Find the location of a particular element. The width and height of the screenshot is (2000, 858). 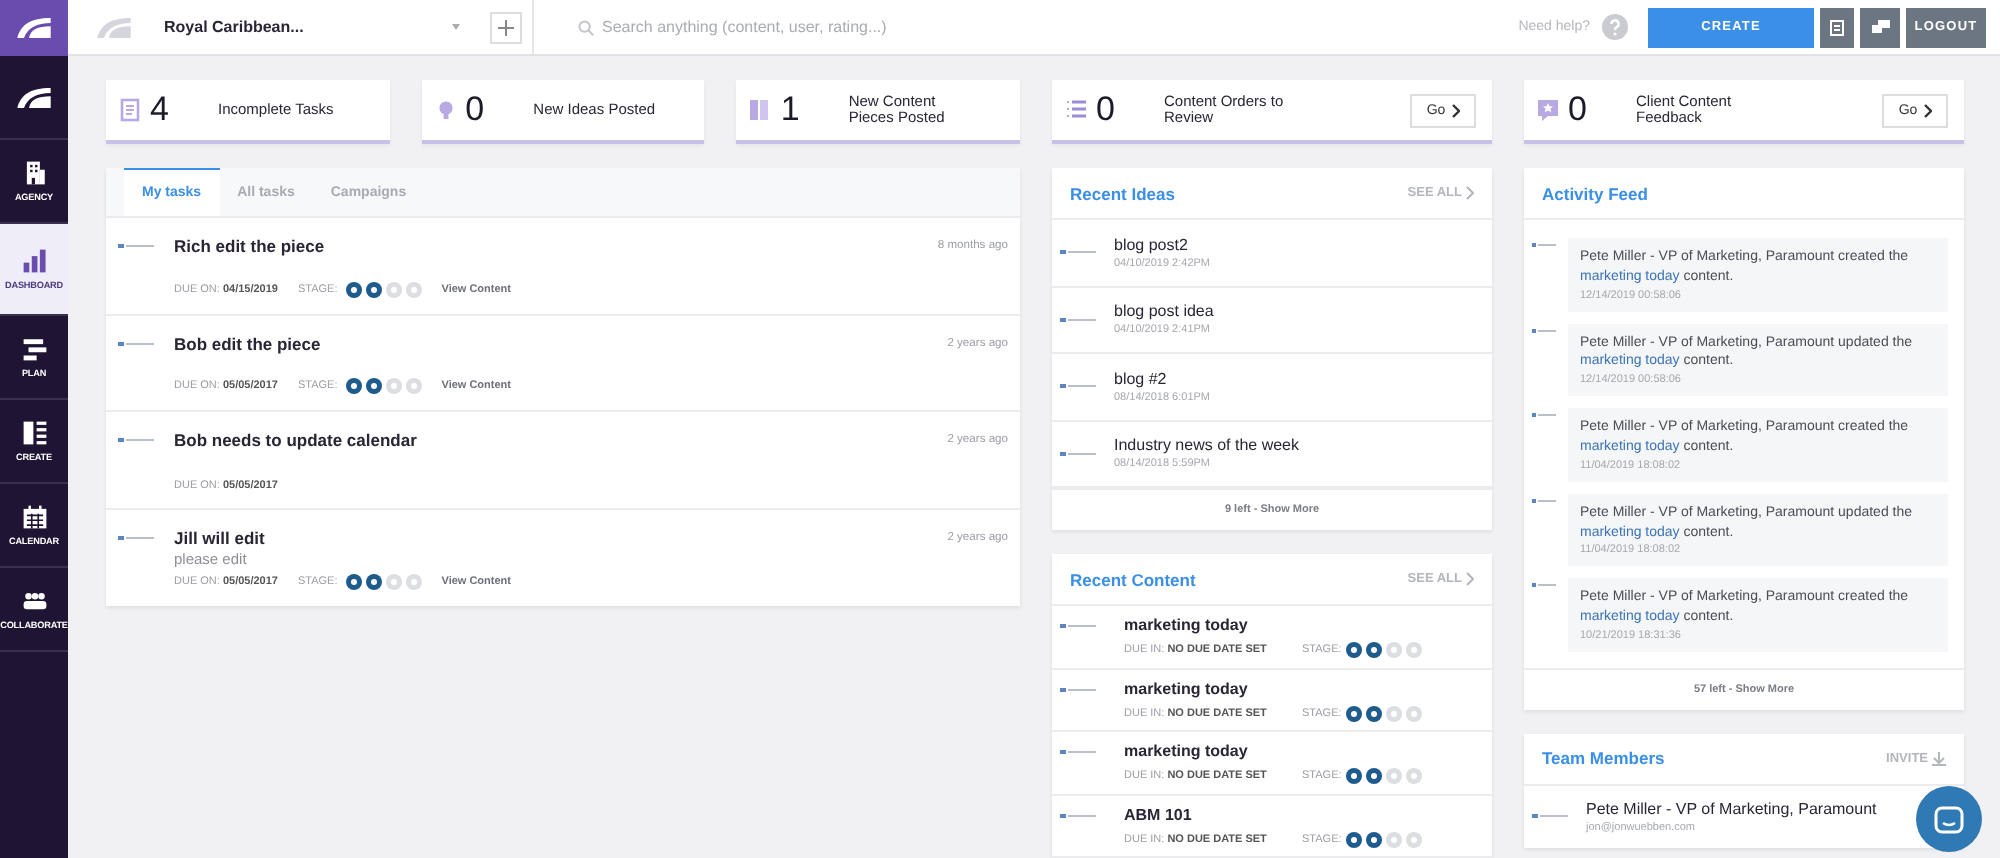

plus-icon is located at coordinates (506, 27).